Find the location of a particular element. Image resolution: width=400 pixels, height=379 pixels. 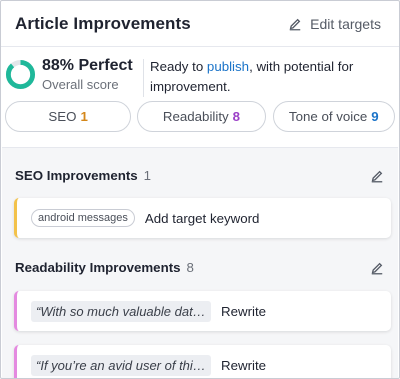

score-percent: 88% Perfect is located at coordinates (87, 65).